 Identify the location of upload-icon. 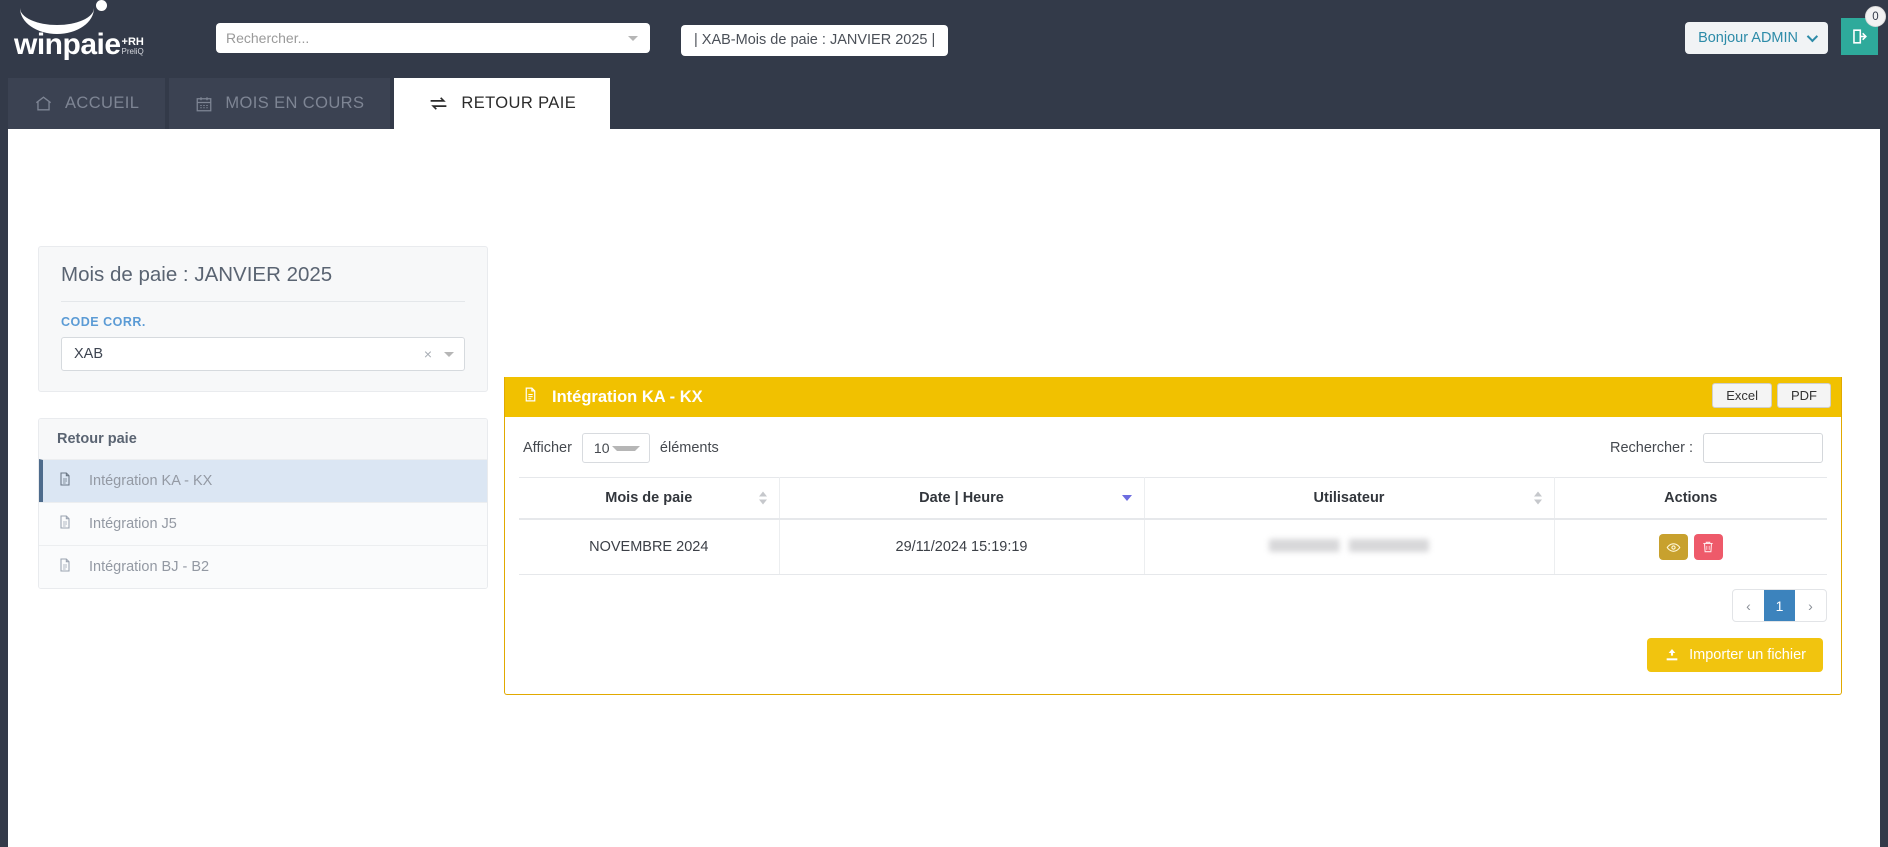
(1672, 655).